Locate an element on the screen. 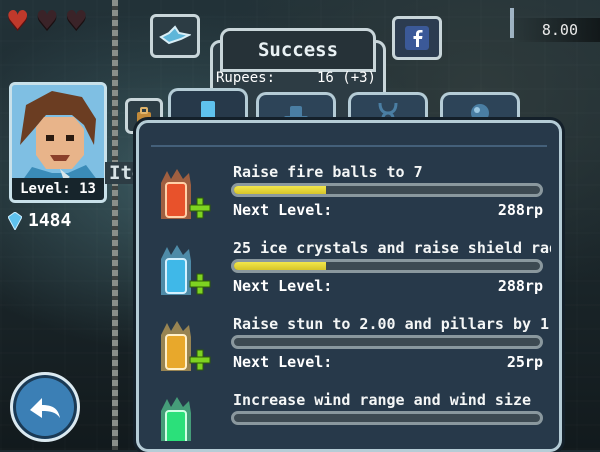 The image size is (600, 452). facebook-icon is located at coordinates (417, 38).